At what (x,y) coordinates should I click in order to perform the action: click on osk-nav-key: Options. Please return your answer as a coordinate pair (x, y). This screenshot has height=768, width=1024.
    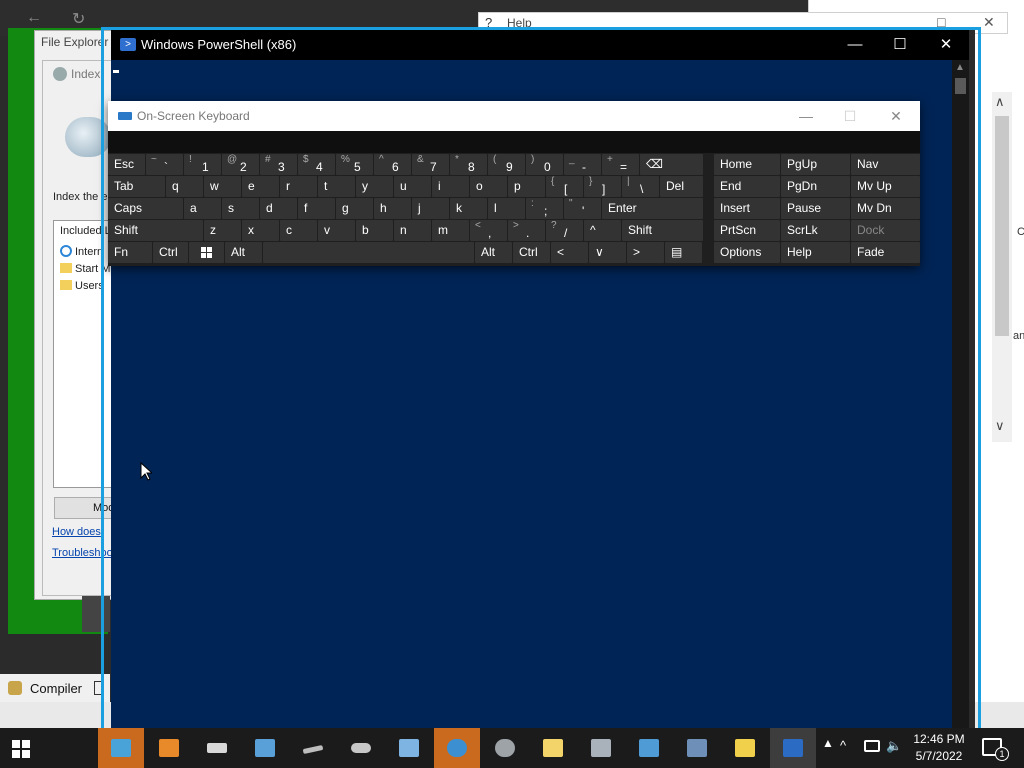
    Looking at the image, I should click on (747, 252).